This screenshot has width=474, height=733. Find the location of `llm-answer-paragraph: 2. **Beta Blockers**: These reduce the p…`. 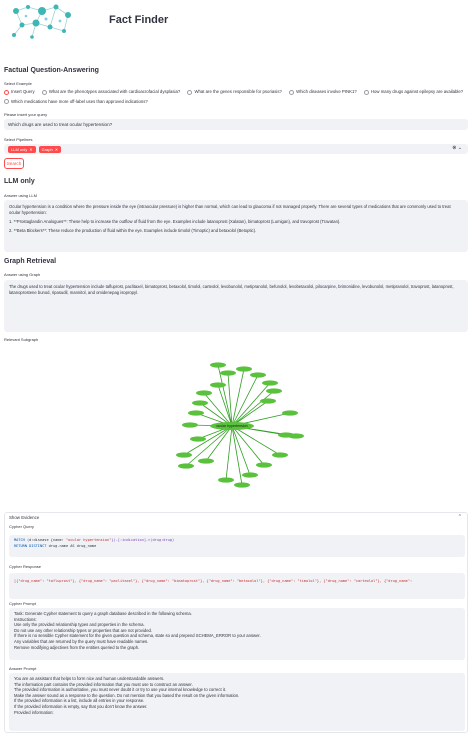

llm-answer-paragraph: 2. **Beta Blockers**: These reduce the p… is located at coordinates (133, 230).